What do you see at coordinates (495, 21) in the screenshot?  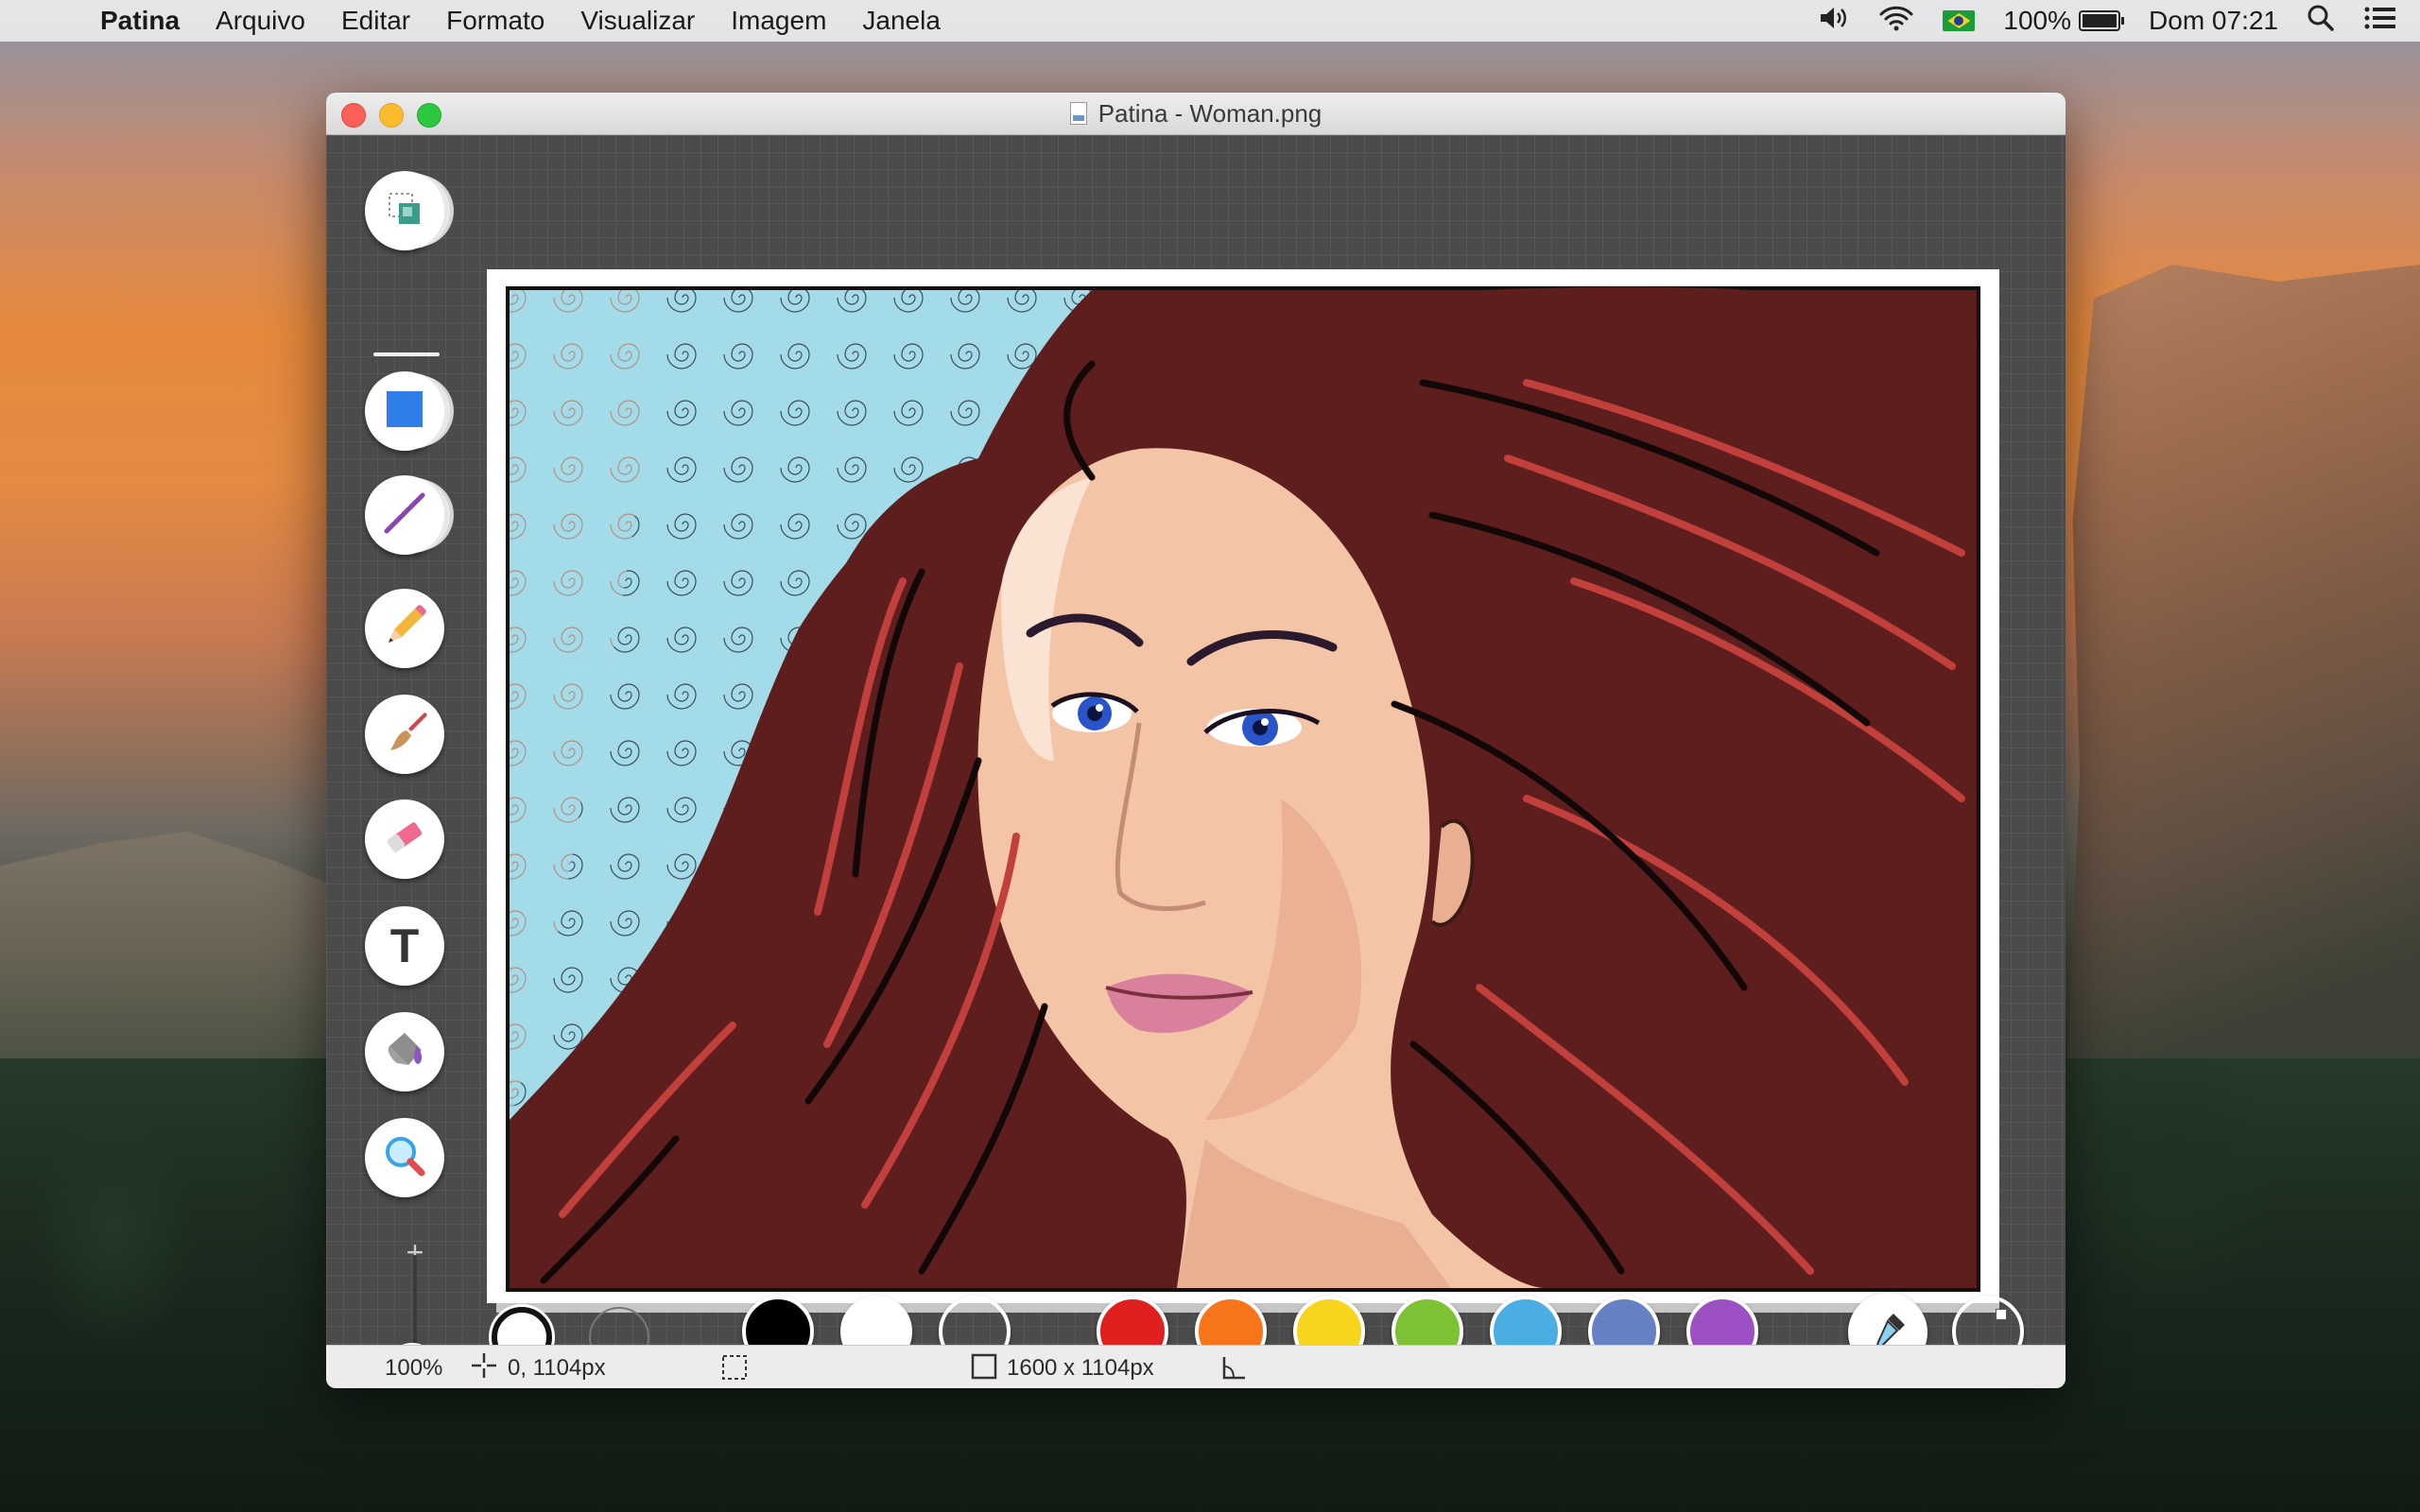 I see `menu-formato: Formato` at bounding box center [495, 21].